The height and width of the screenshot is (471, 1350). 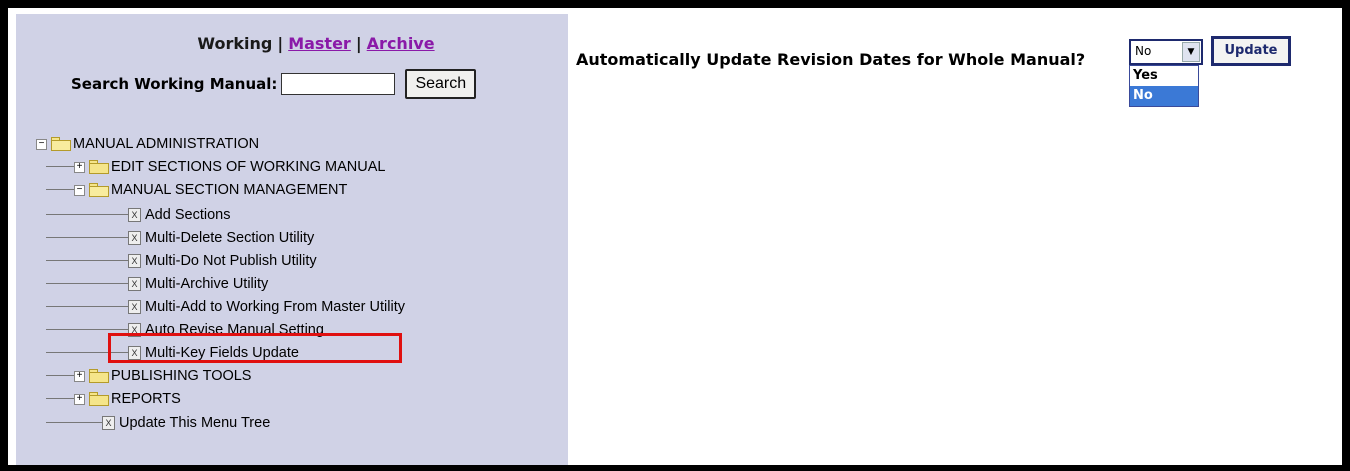 I want to click on tree-node-edit-sections: + EDIT SECTIONS OF WORKING MANUAL, so click(x=229, y=167).